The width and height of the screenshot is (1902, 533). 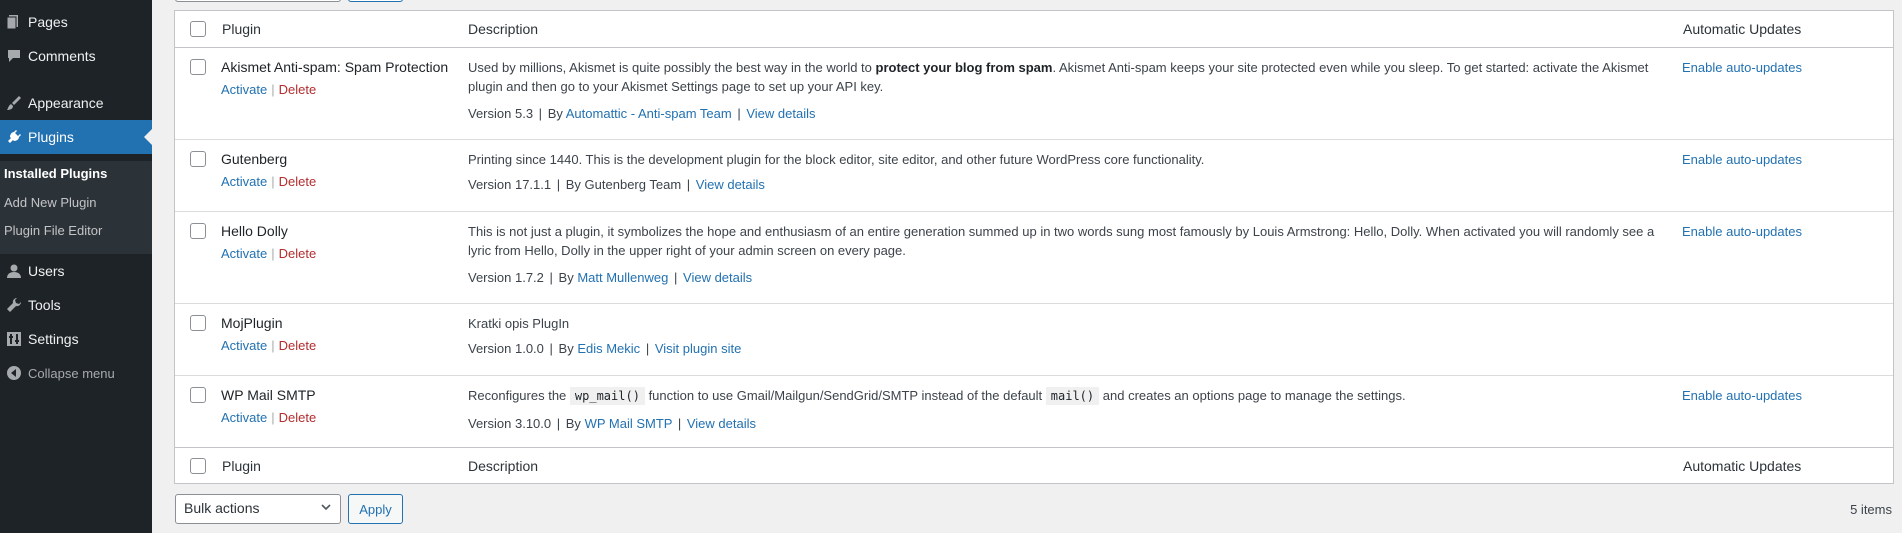 What do you see at coordinates (50, 202) in the screenshot?
I see `submenu-add-new-plugin: Add New Plugin` at bounding box center [50, 202].